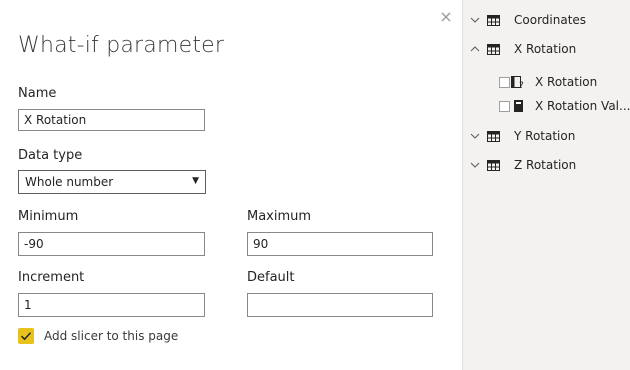 The width and height of the screenshot is (630, 370). What do you see at coordinates (111, 244) in the screenshot?
I see `minimum-field` at bounding box center [111, 244].